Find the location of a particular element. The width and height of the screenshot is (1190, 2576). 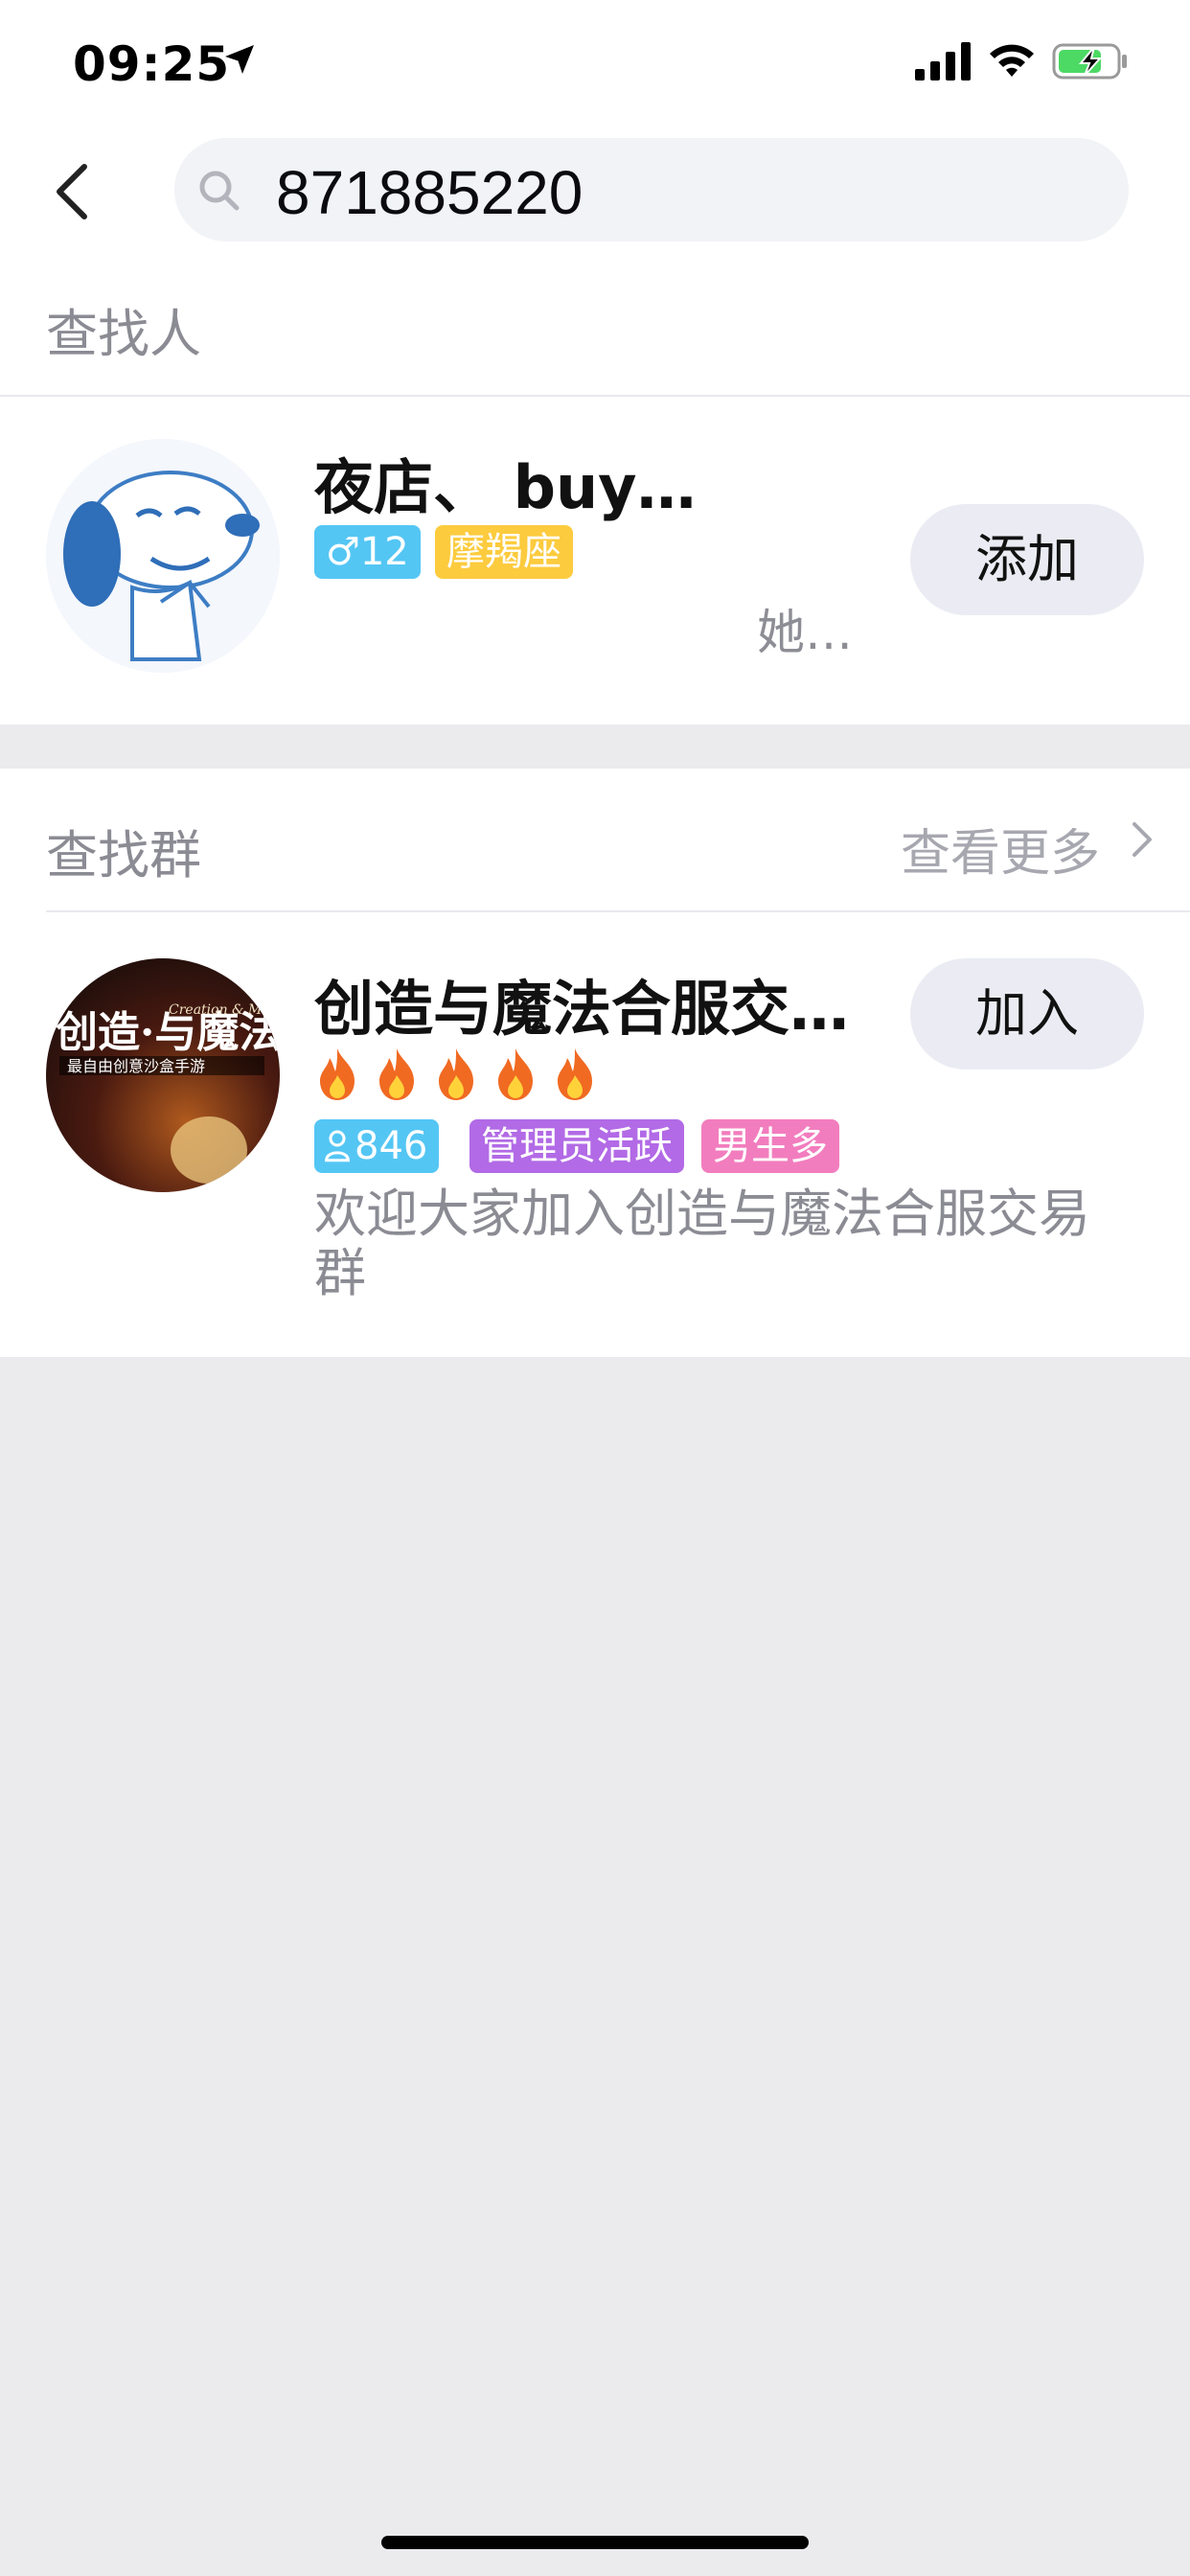

member-count-badge: 846 is located at coordinates (377, 1146).